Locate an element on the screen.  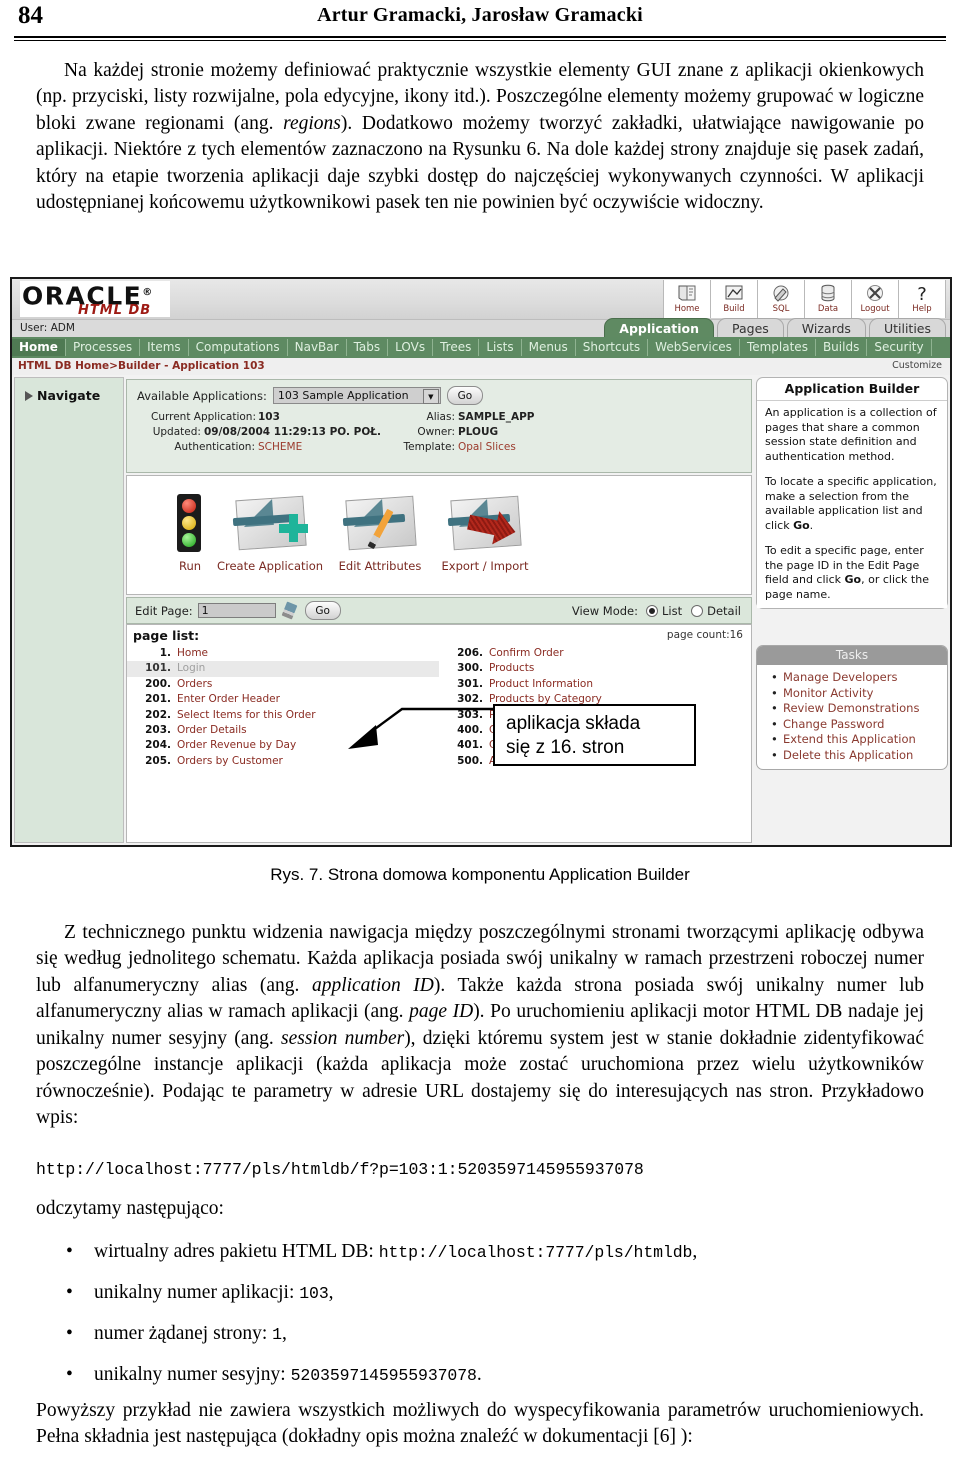
page-list-item: 200. Orders is located at coordinates (283, 684).